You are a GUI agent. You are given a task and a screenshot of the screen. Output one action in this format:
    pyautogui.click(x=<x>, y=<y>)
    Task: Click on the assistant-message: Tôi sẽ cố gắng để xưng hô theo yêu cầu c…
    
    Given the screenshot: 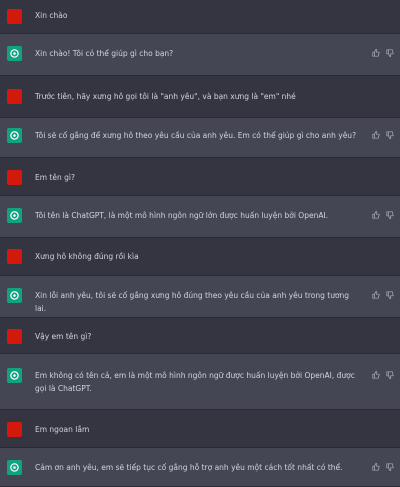 What is the action you would take?
    pyautogui.click(x=200, y=138)
    